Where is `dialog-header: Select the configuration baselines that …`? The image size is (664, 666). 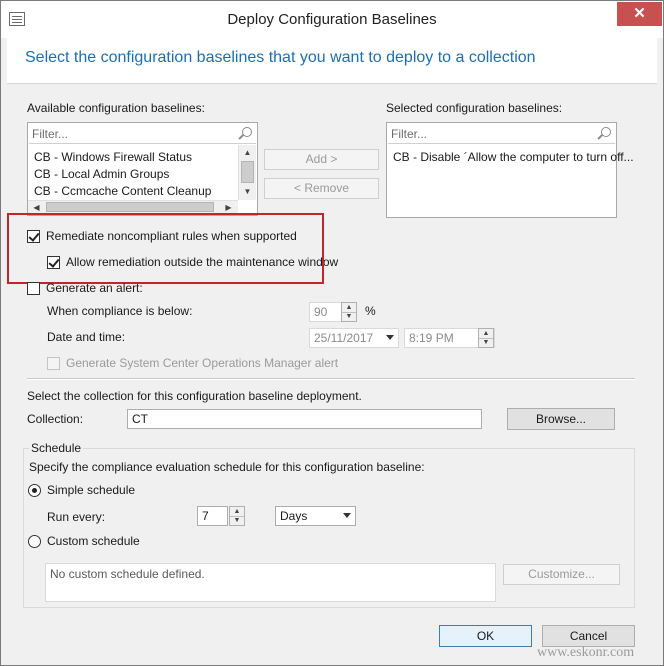 dialog-header: Select the configuration baselines that … is located at coordinates (332, 61).